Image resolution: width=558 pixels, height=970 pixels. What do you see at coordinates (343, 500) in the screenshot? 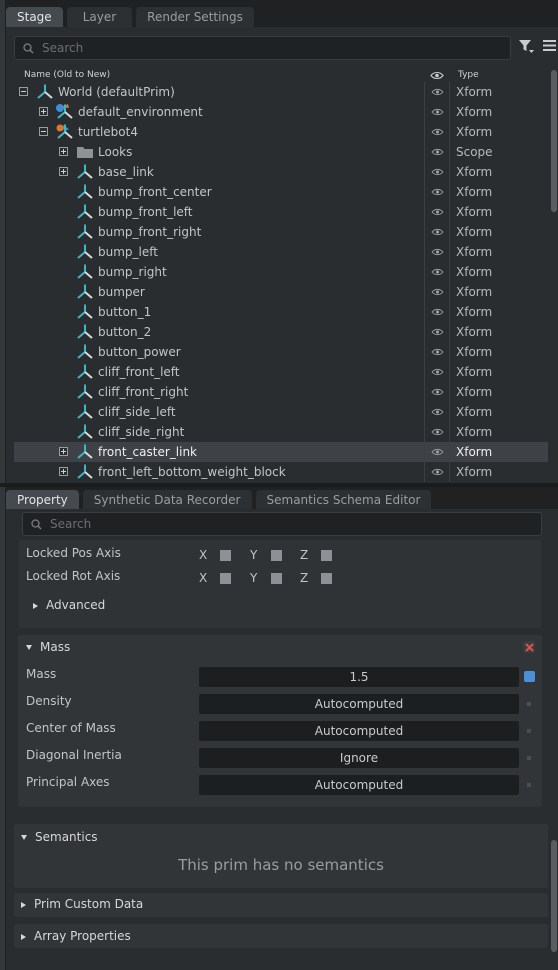
I see `tab-semantics-schema-editor: Semantics Schema Editor` at bounding box center [343, 500].